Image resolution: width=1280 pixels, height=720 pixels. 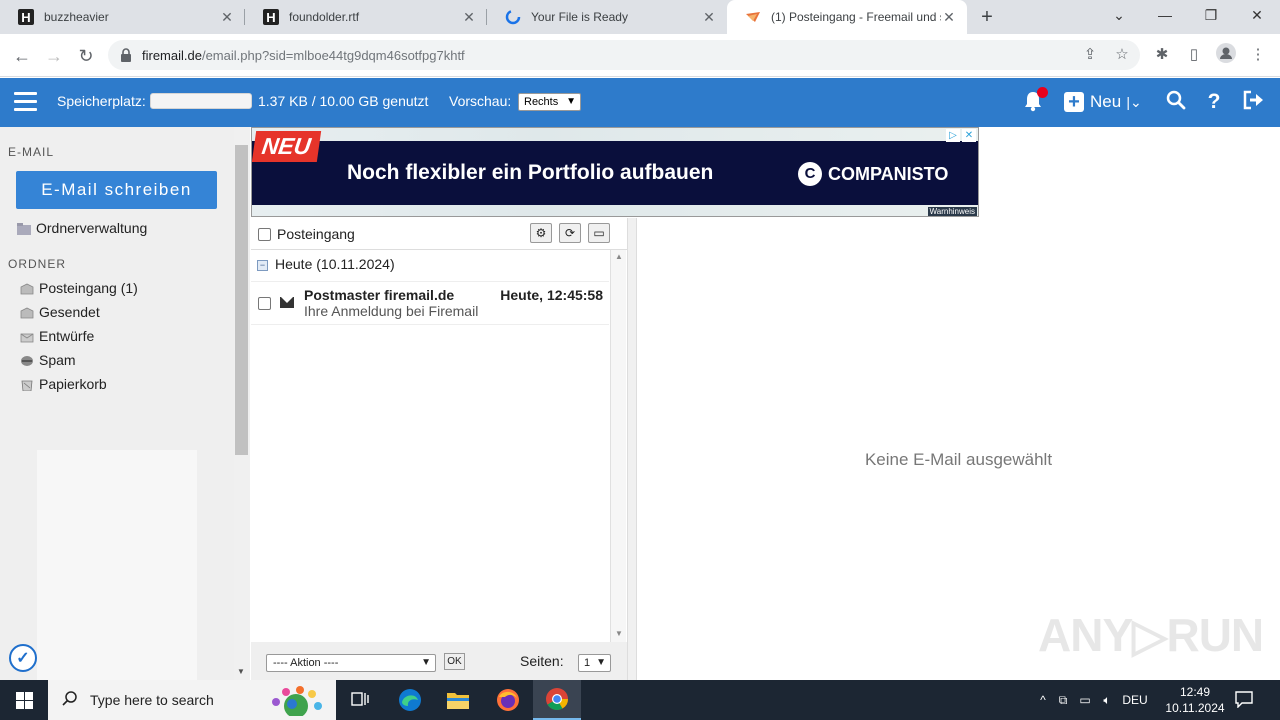 I want to click on mail-subject: Ihre Anmeldung bei Firemail, so click(x=391, y=311).